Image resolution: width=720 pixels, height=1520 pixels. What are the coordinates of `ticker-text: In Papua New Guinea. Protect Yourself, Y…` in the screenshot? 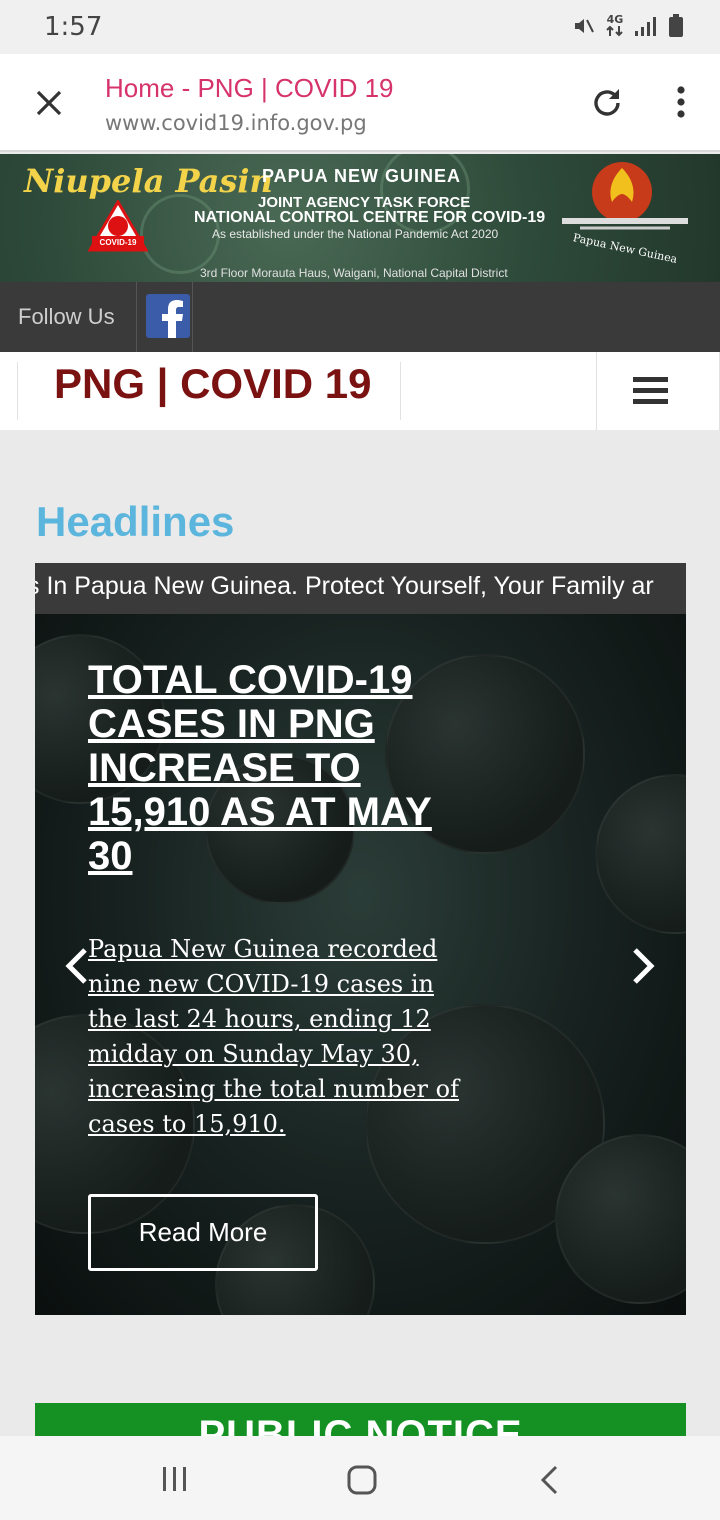 It's located at (344, 586).